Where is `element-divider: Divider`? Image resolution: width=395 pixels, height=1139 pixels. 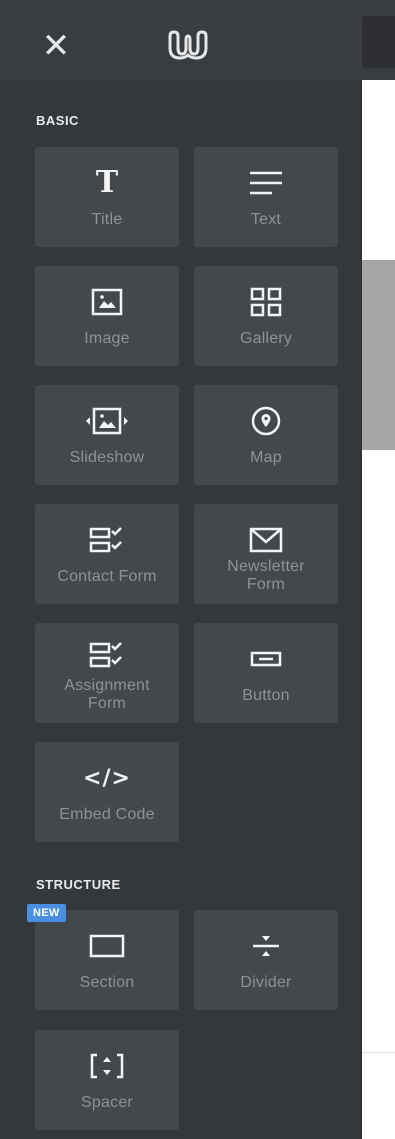 element-divider: Divider is located at coordinates (266, 960).